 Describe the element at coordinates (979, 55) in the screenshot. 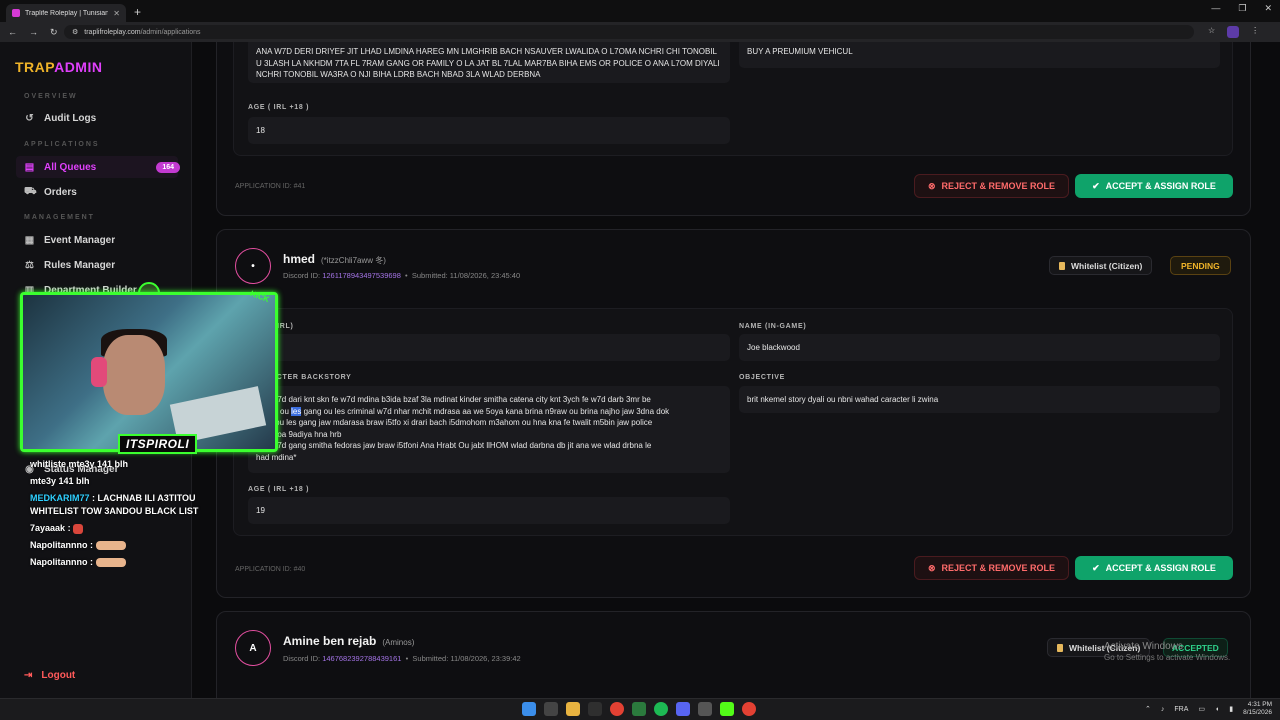

I see `objective-field: BUY A PREUMIUM VEHICUL` at that location.